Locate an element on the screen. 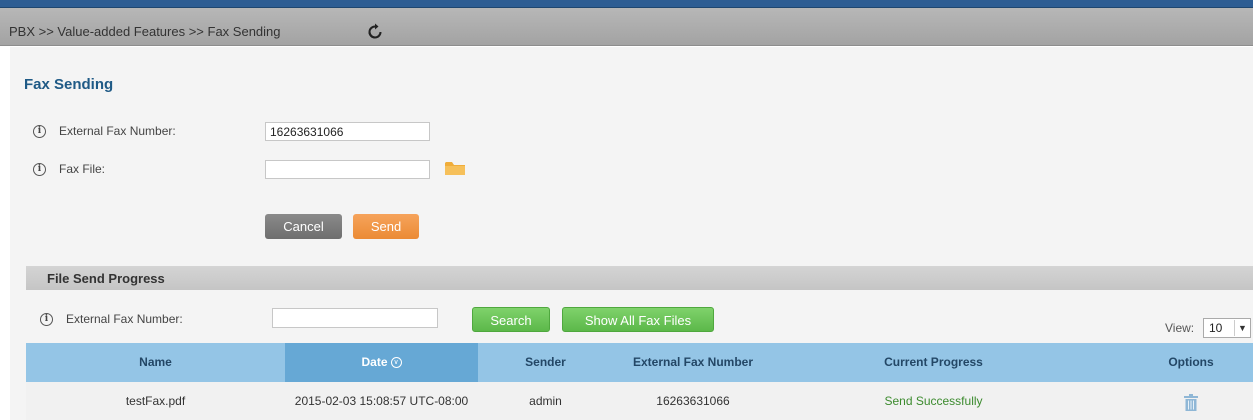  column-header-current-progress: Current Progress is located at coordinates (933, 362).